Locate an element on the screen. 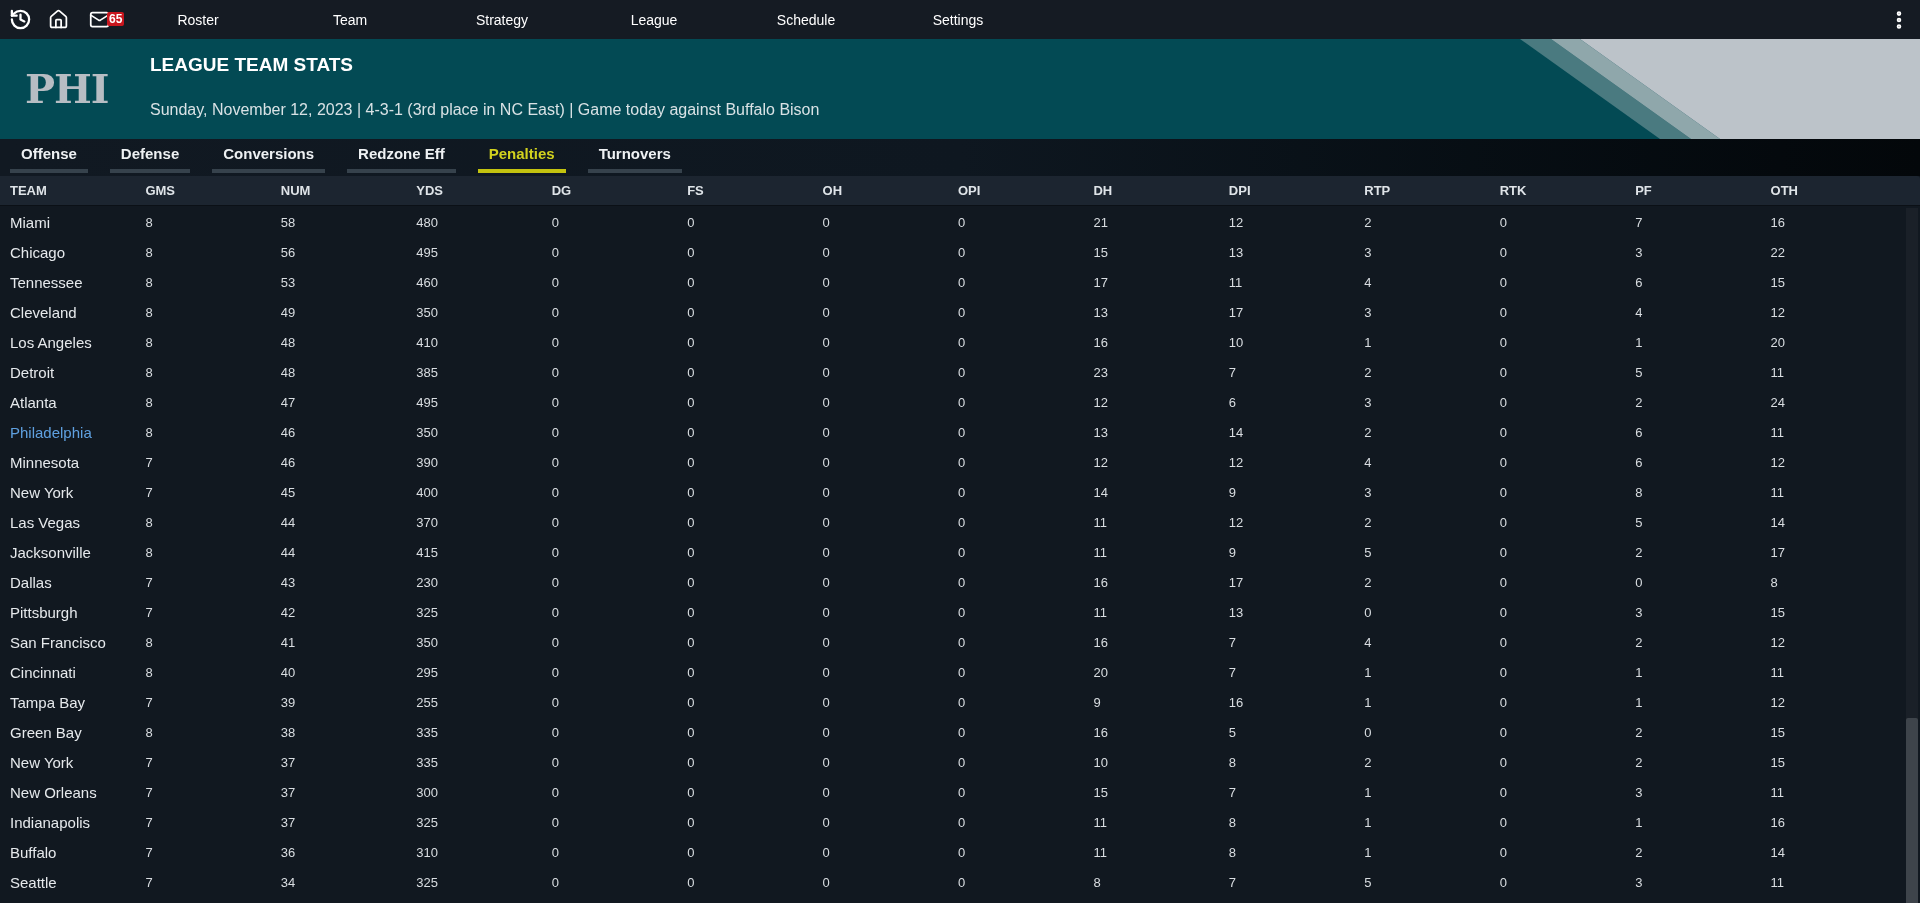 This screenshot has height=903, width=1920. nav-link: Team is located at coordinates (350, 19).